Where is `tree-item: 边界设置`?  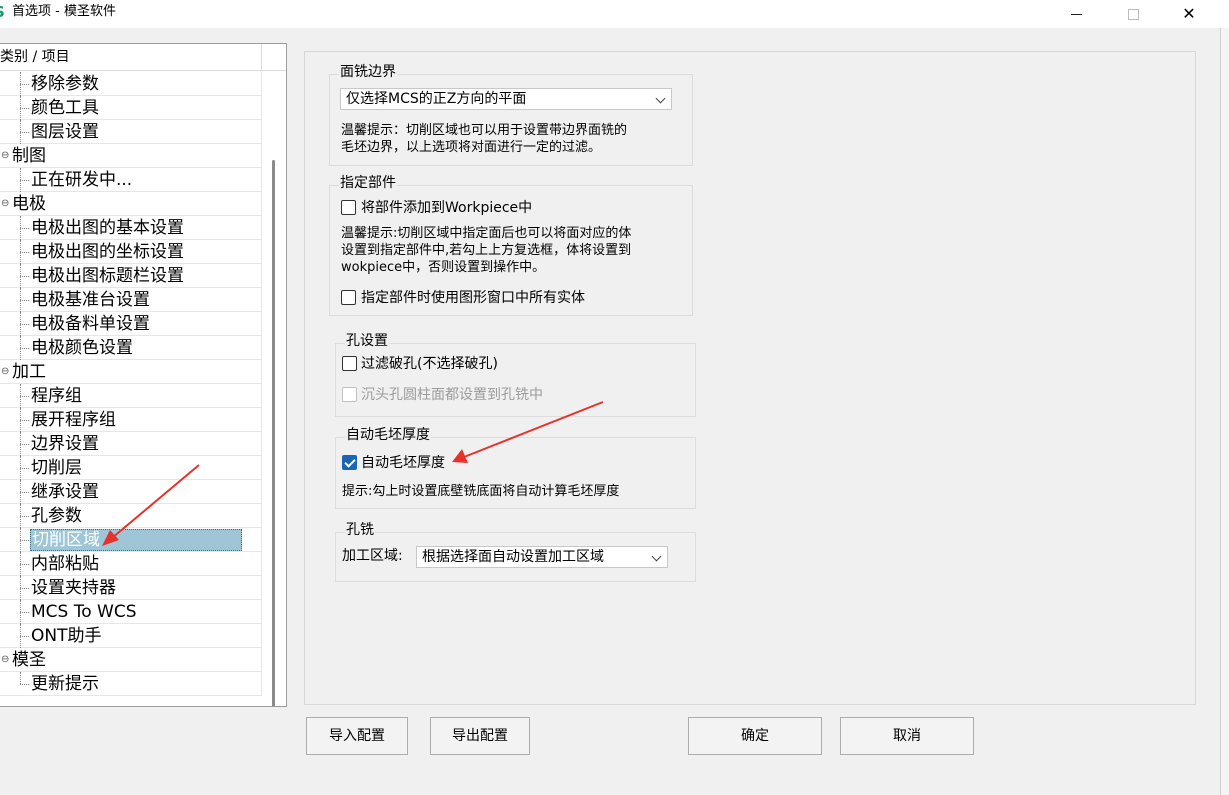
tree-item: 边界设置 is located at coordinates (131, 444).